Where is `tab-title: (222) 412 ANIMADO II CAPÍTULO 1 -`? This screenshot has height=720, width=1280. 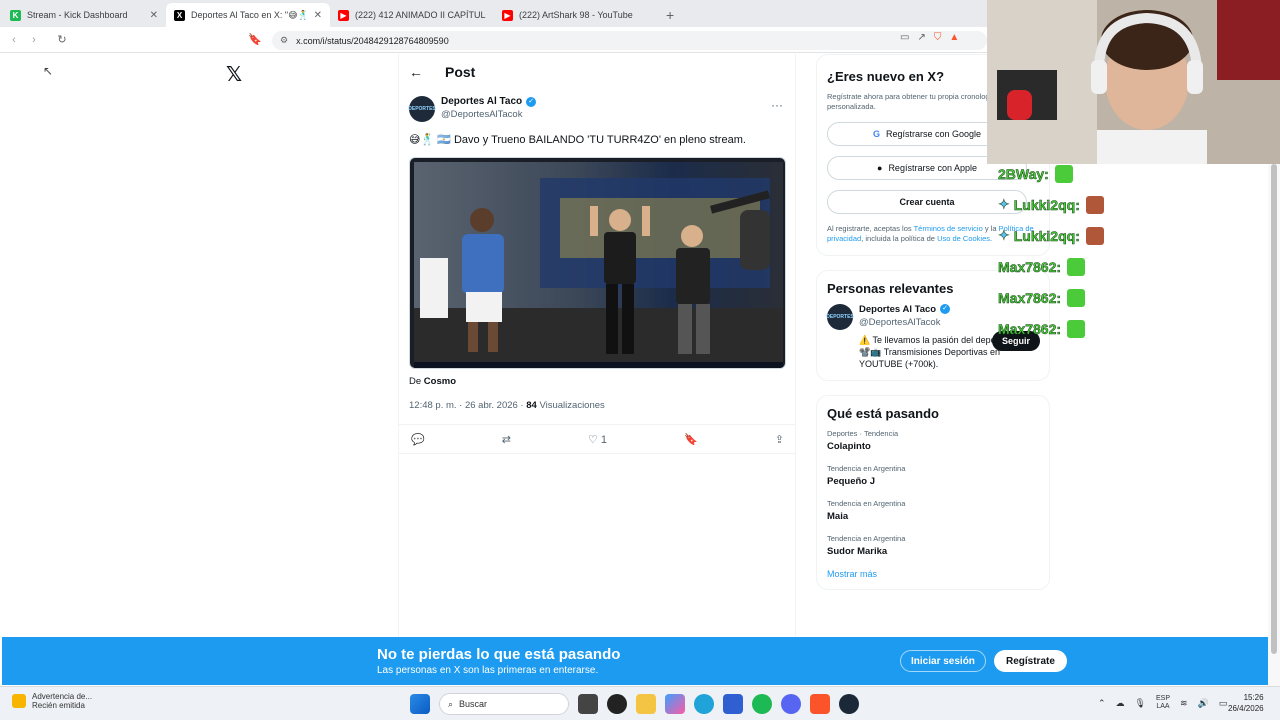
tab-title: (222) 412 ANIMADO II CAPÍTULO 1 - is located at coordinates (420, 15).